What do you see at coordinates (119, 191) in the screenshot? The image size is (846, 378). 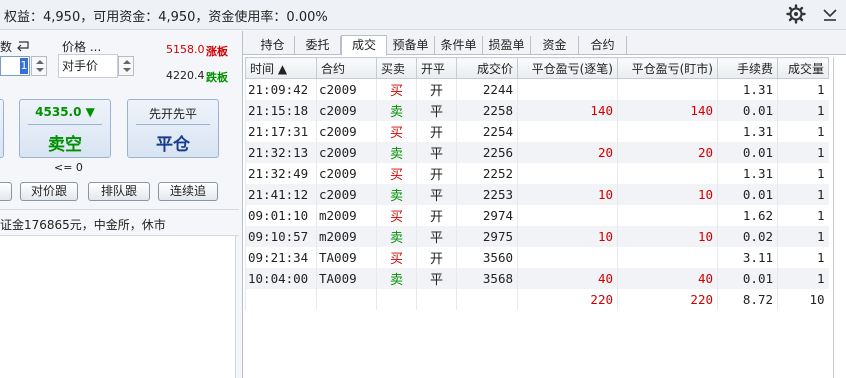 I see `queue-follow-button: 排队跟` at bounding box center [119, 191].